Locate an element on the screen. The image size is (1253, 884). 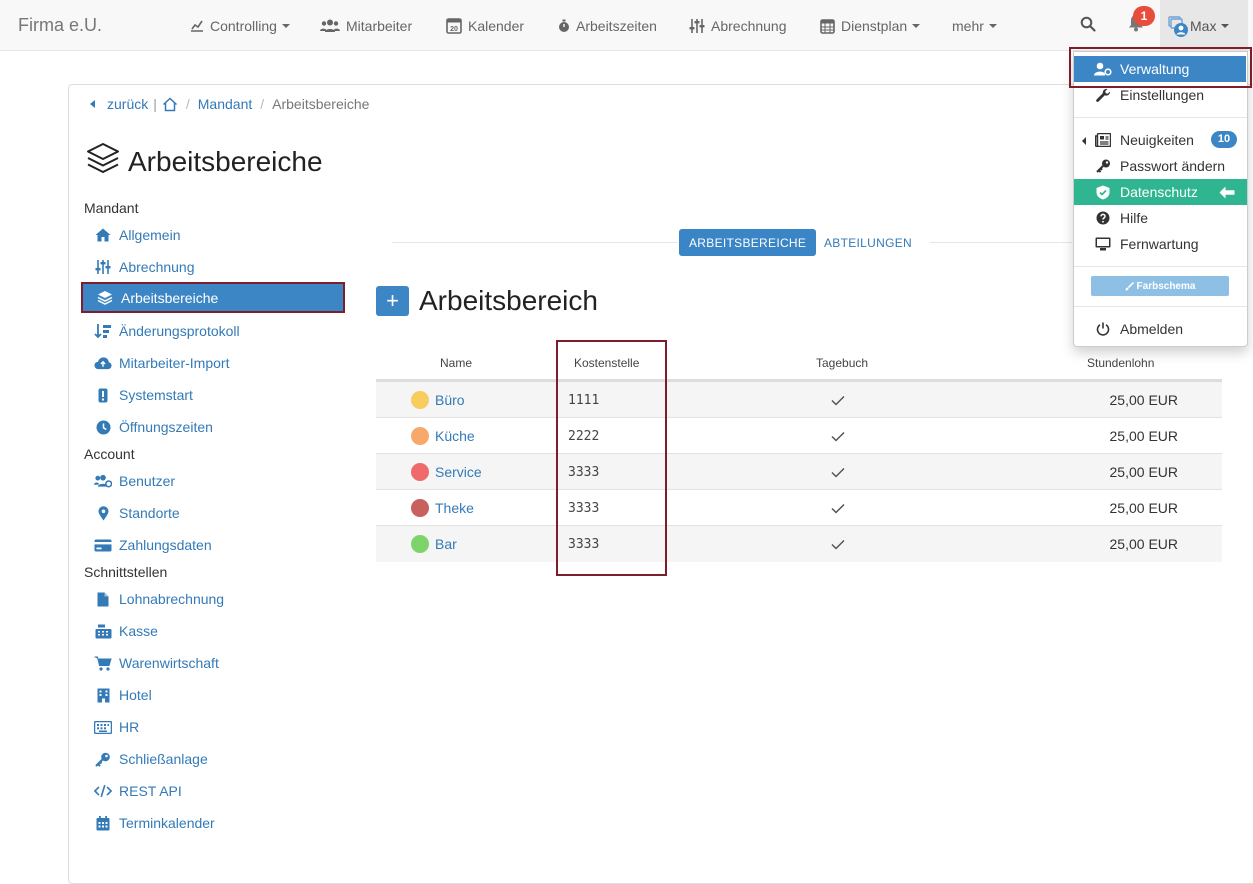
brush-icon is located at coordinates (1129, 286).